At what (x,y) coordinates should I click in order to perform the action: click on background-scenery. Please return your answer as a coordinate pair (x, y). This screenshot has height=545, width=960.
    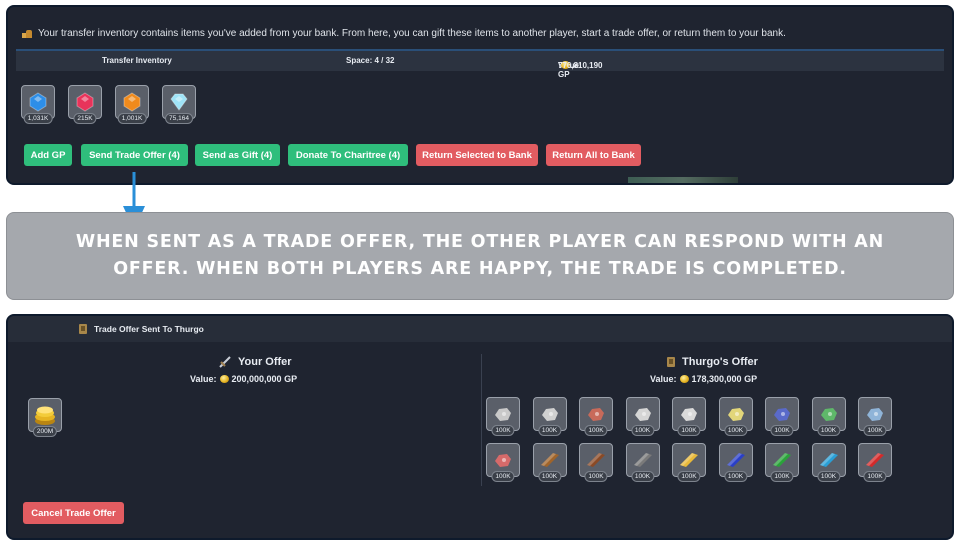
    Looking at the image, I should click on (683, 180).